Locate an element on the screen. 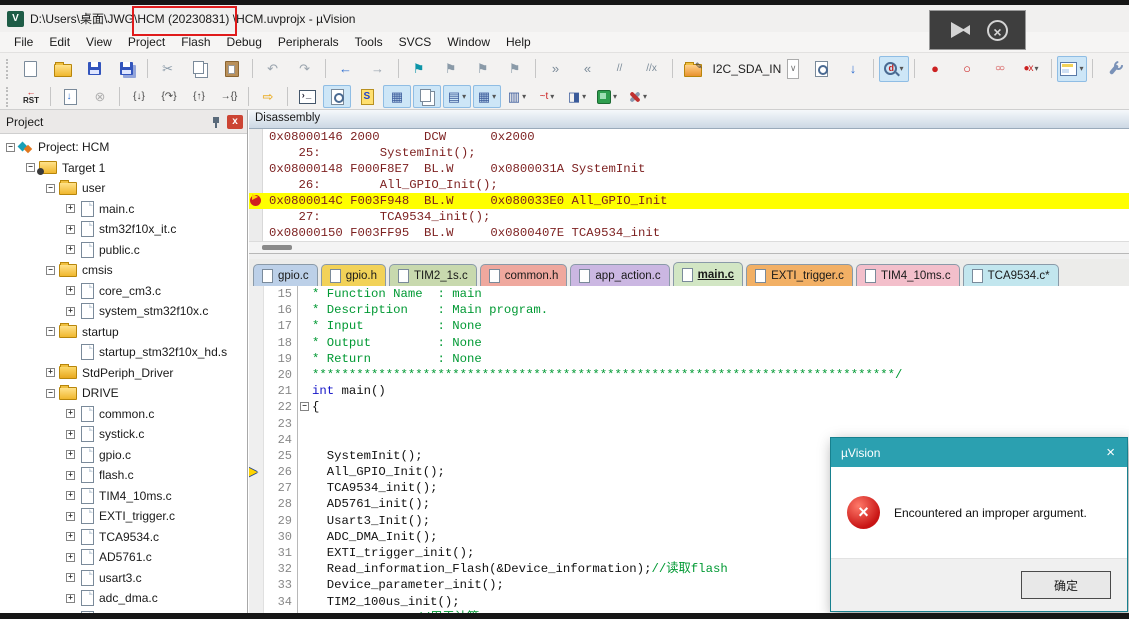 Image resolution: width=1129 pixels, height=619 pixels. search-combobox-dropdown: ∨ is located at coordinates (793, 68).